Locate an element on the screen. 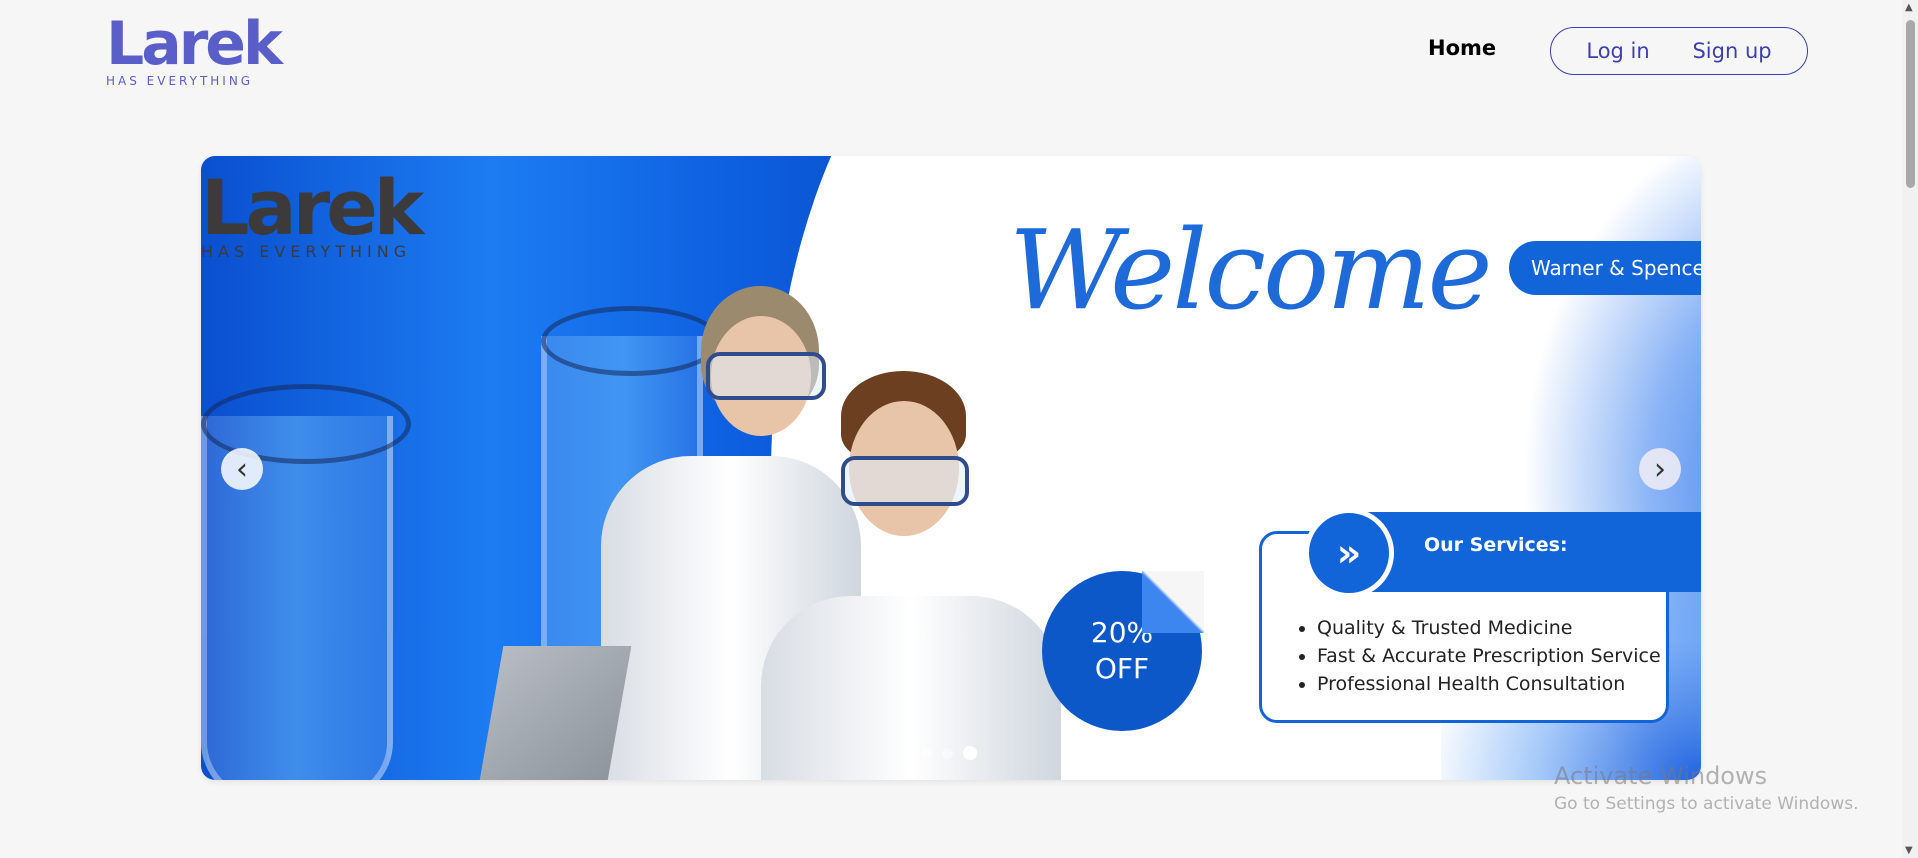 The width and height of the screenshot is (1918, 858). nav-home-link: Home is located at coordinates (1462, 48).